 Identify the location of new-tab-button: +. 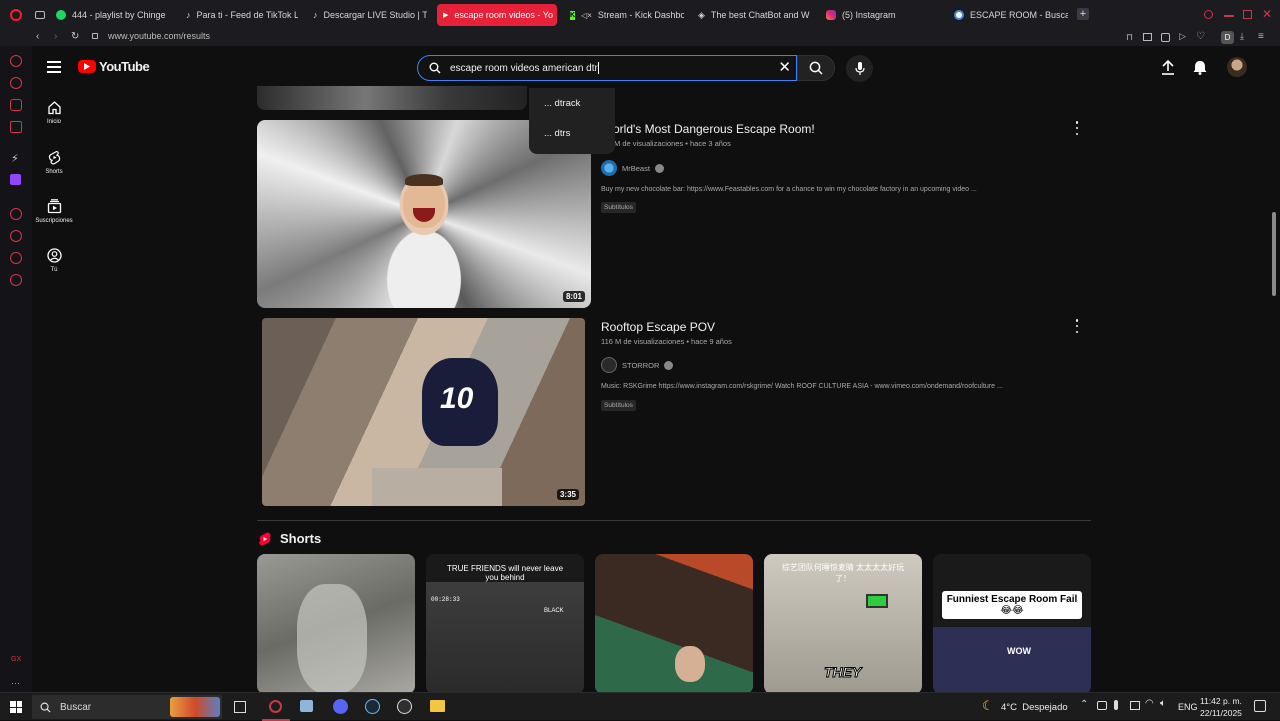
(1083, 14).